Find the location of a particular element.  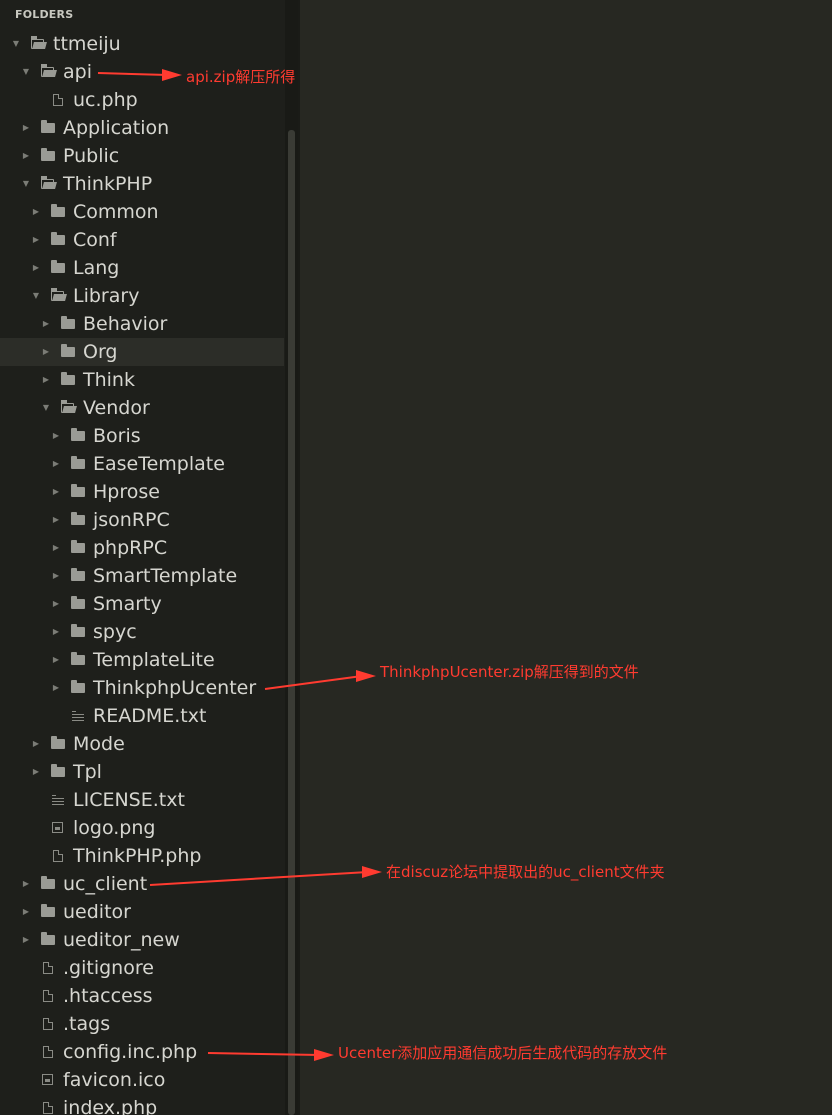

annotation-label: ThinkphpUcenter.zip解压得到的文件 is located at coordinates (509, 672).